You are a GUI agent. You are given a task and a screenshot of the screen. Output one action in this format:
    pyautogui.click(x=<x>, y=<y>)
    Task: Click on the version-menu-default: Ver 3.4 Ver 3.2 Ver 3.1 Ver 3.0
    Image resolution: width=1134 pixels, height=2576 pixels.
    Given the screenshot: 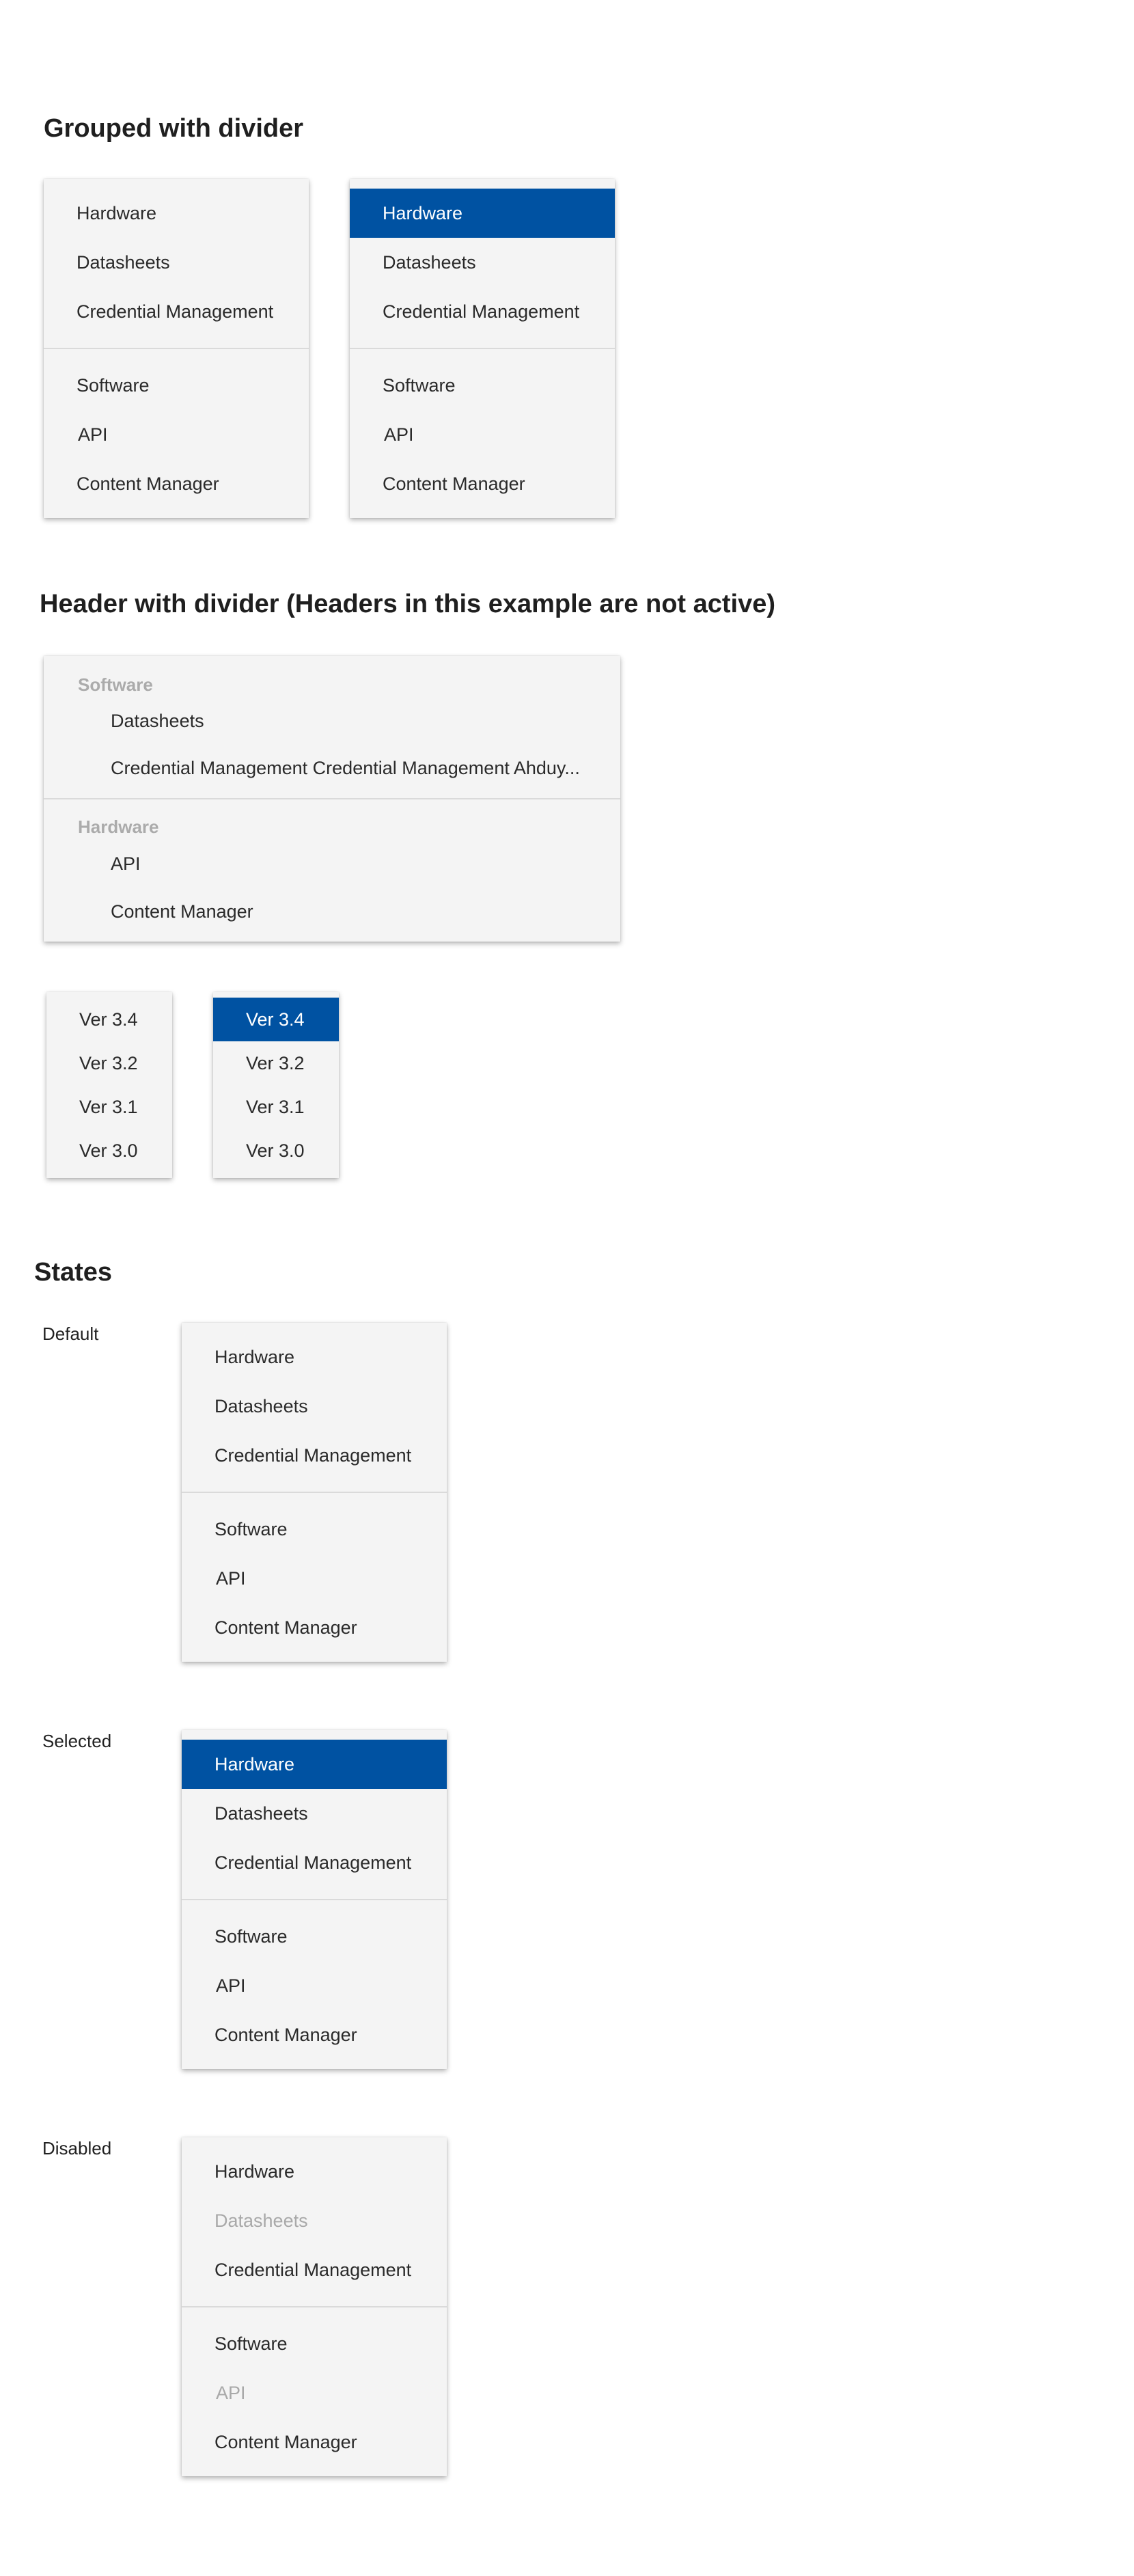 What is the action you would take?
    pyautogui.click(x=109, y=1085)
    